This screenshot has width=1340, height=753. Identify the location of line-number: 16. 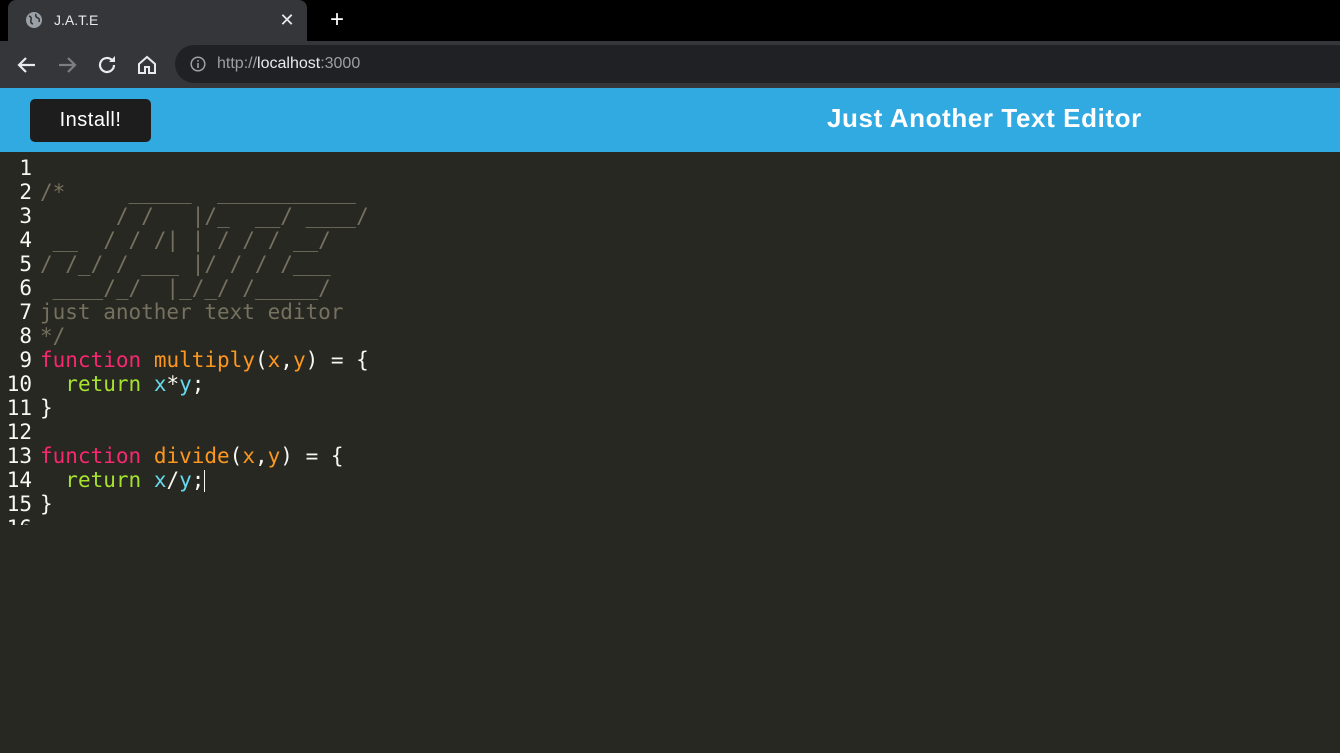
(20, 520).